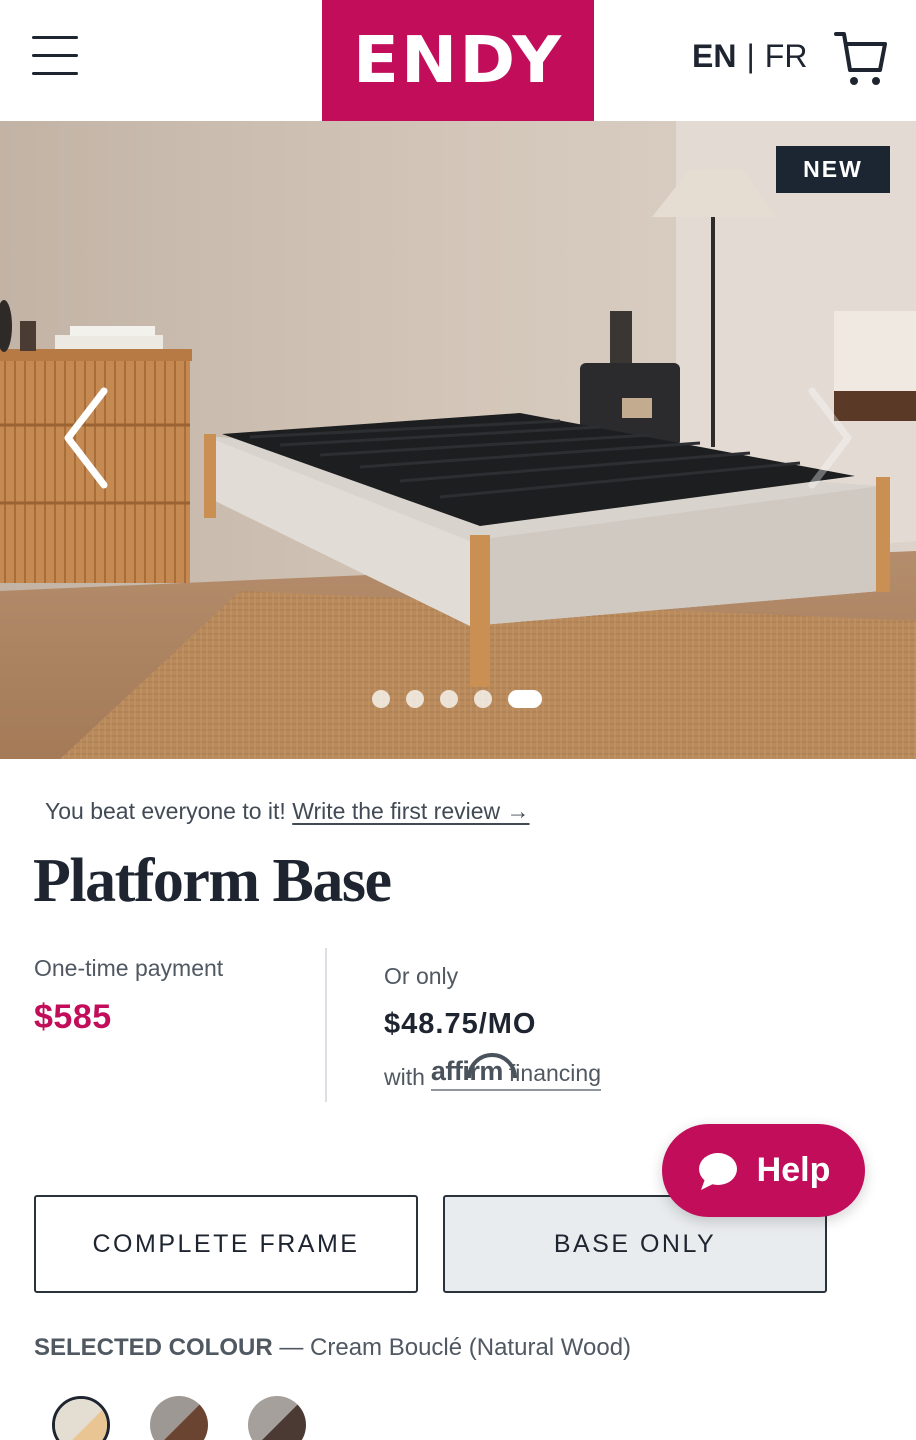 Image resolution: width=916 pixels, height=1440 pixels. I want to click on affirm-logo: affirm, so click(474, 1070).